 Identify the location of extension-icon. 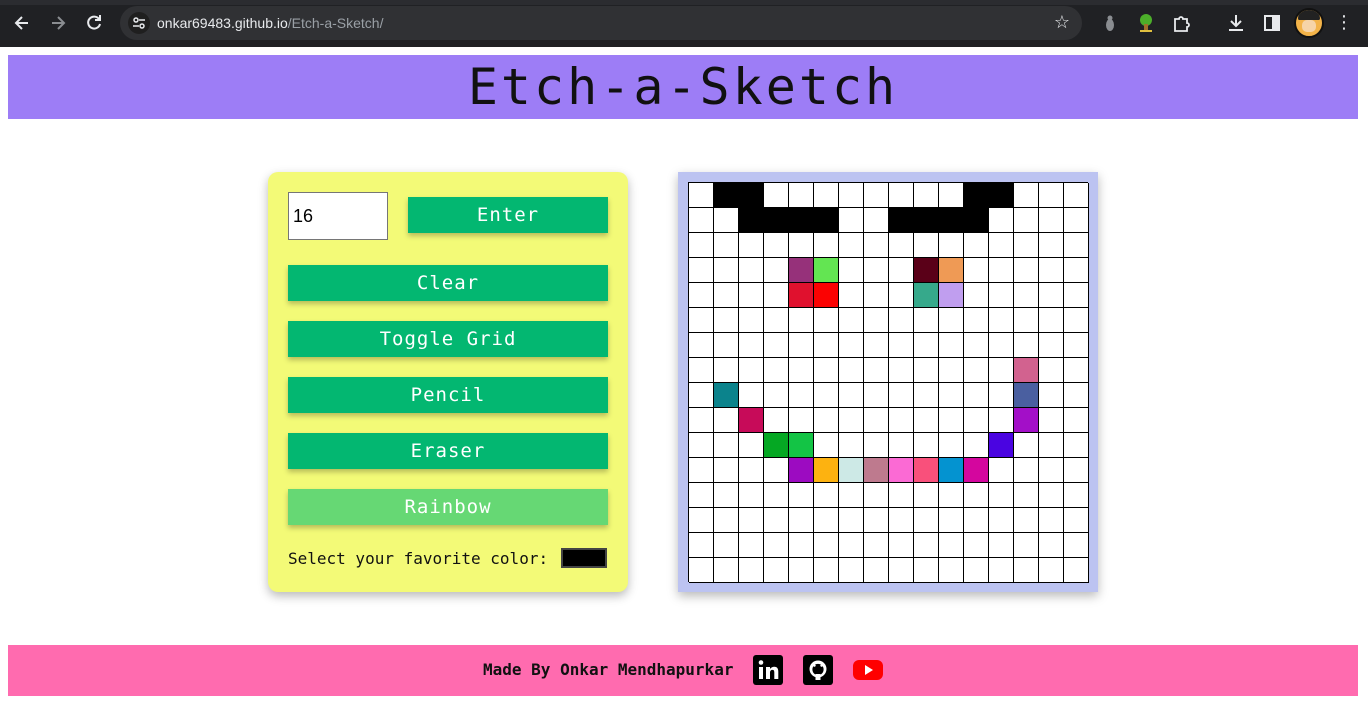
(1110, 23).